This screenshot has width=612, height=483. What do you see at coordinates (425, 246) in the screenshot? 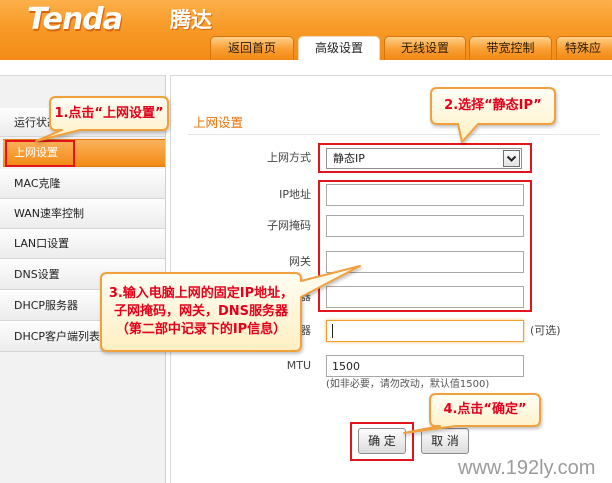
I see `annotation-box-ip-fields` at bounding box center [425, 246].